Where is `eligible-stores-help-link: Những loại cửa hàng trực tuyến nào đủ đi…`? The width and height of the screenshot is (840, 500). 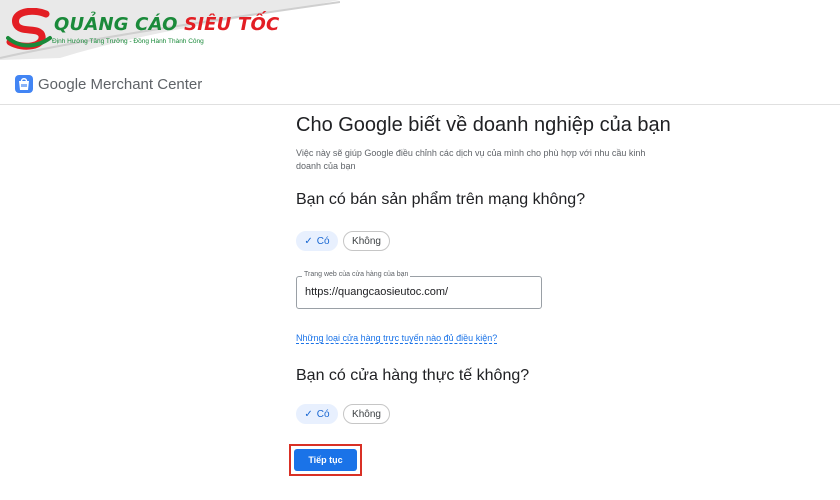
eligible-stores-help-link: Những loại cửa hàng trực tuyến nào đủ đi… is located at coordinates (397, 338).